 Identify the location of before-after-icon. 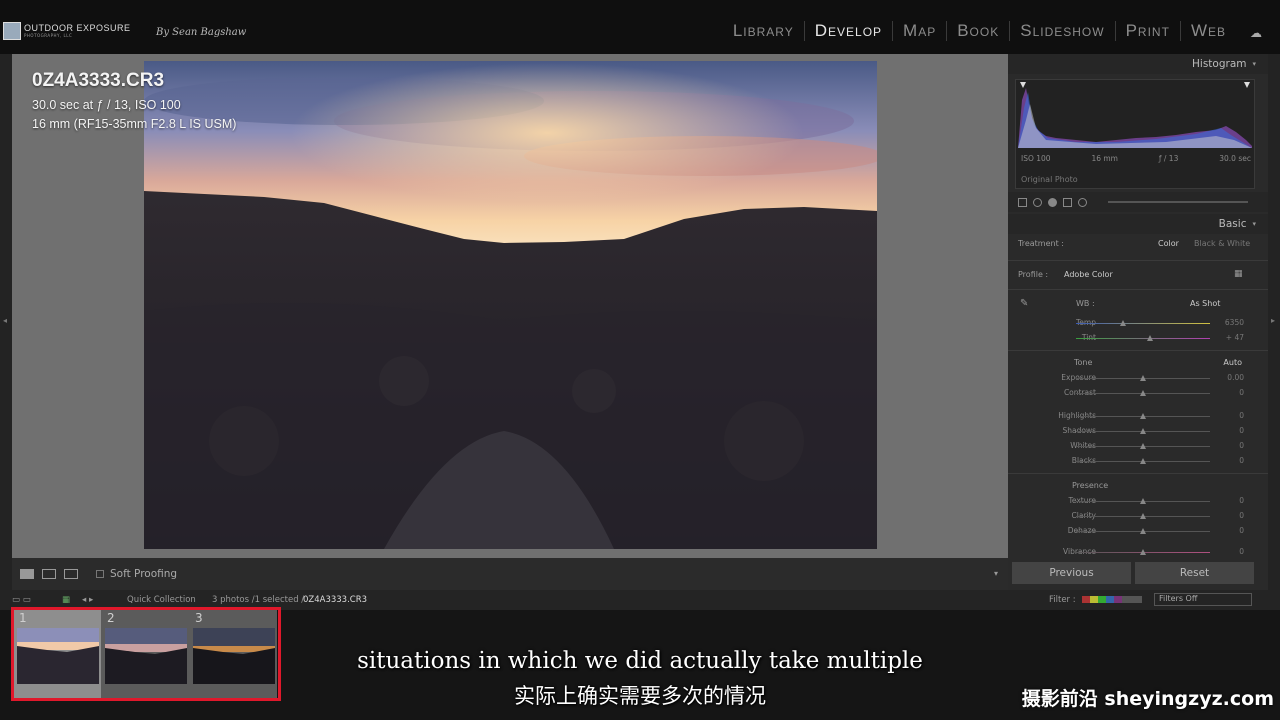
(49, 574).